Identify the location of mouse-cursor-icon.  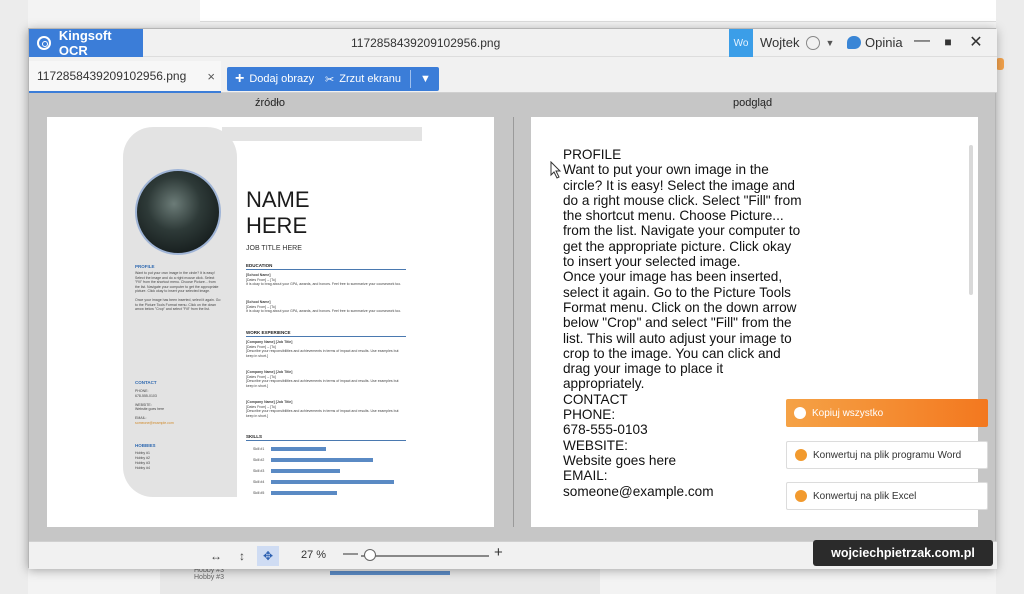
(556, 170).